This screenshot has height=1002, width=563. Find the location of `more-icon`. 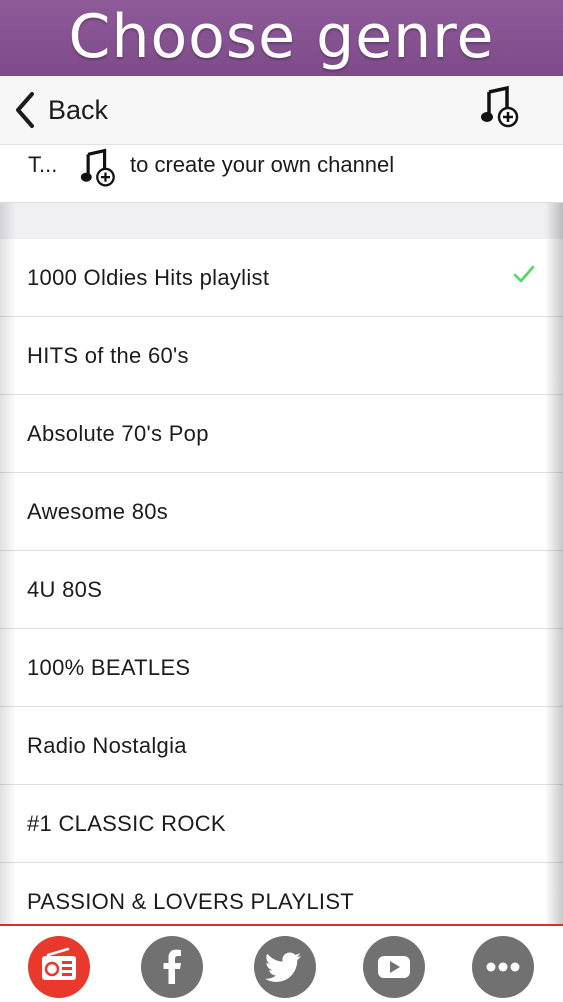

more-icon is located at coordinates (503, 967).